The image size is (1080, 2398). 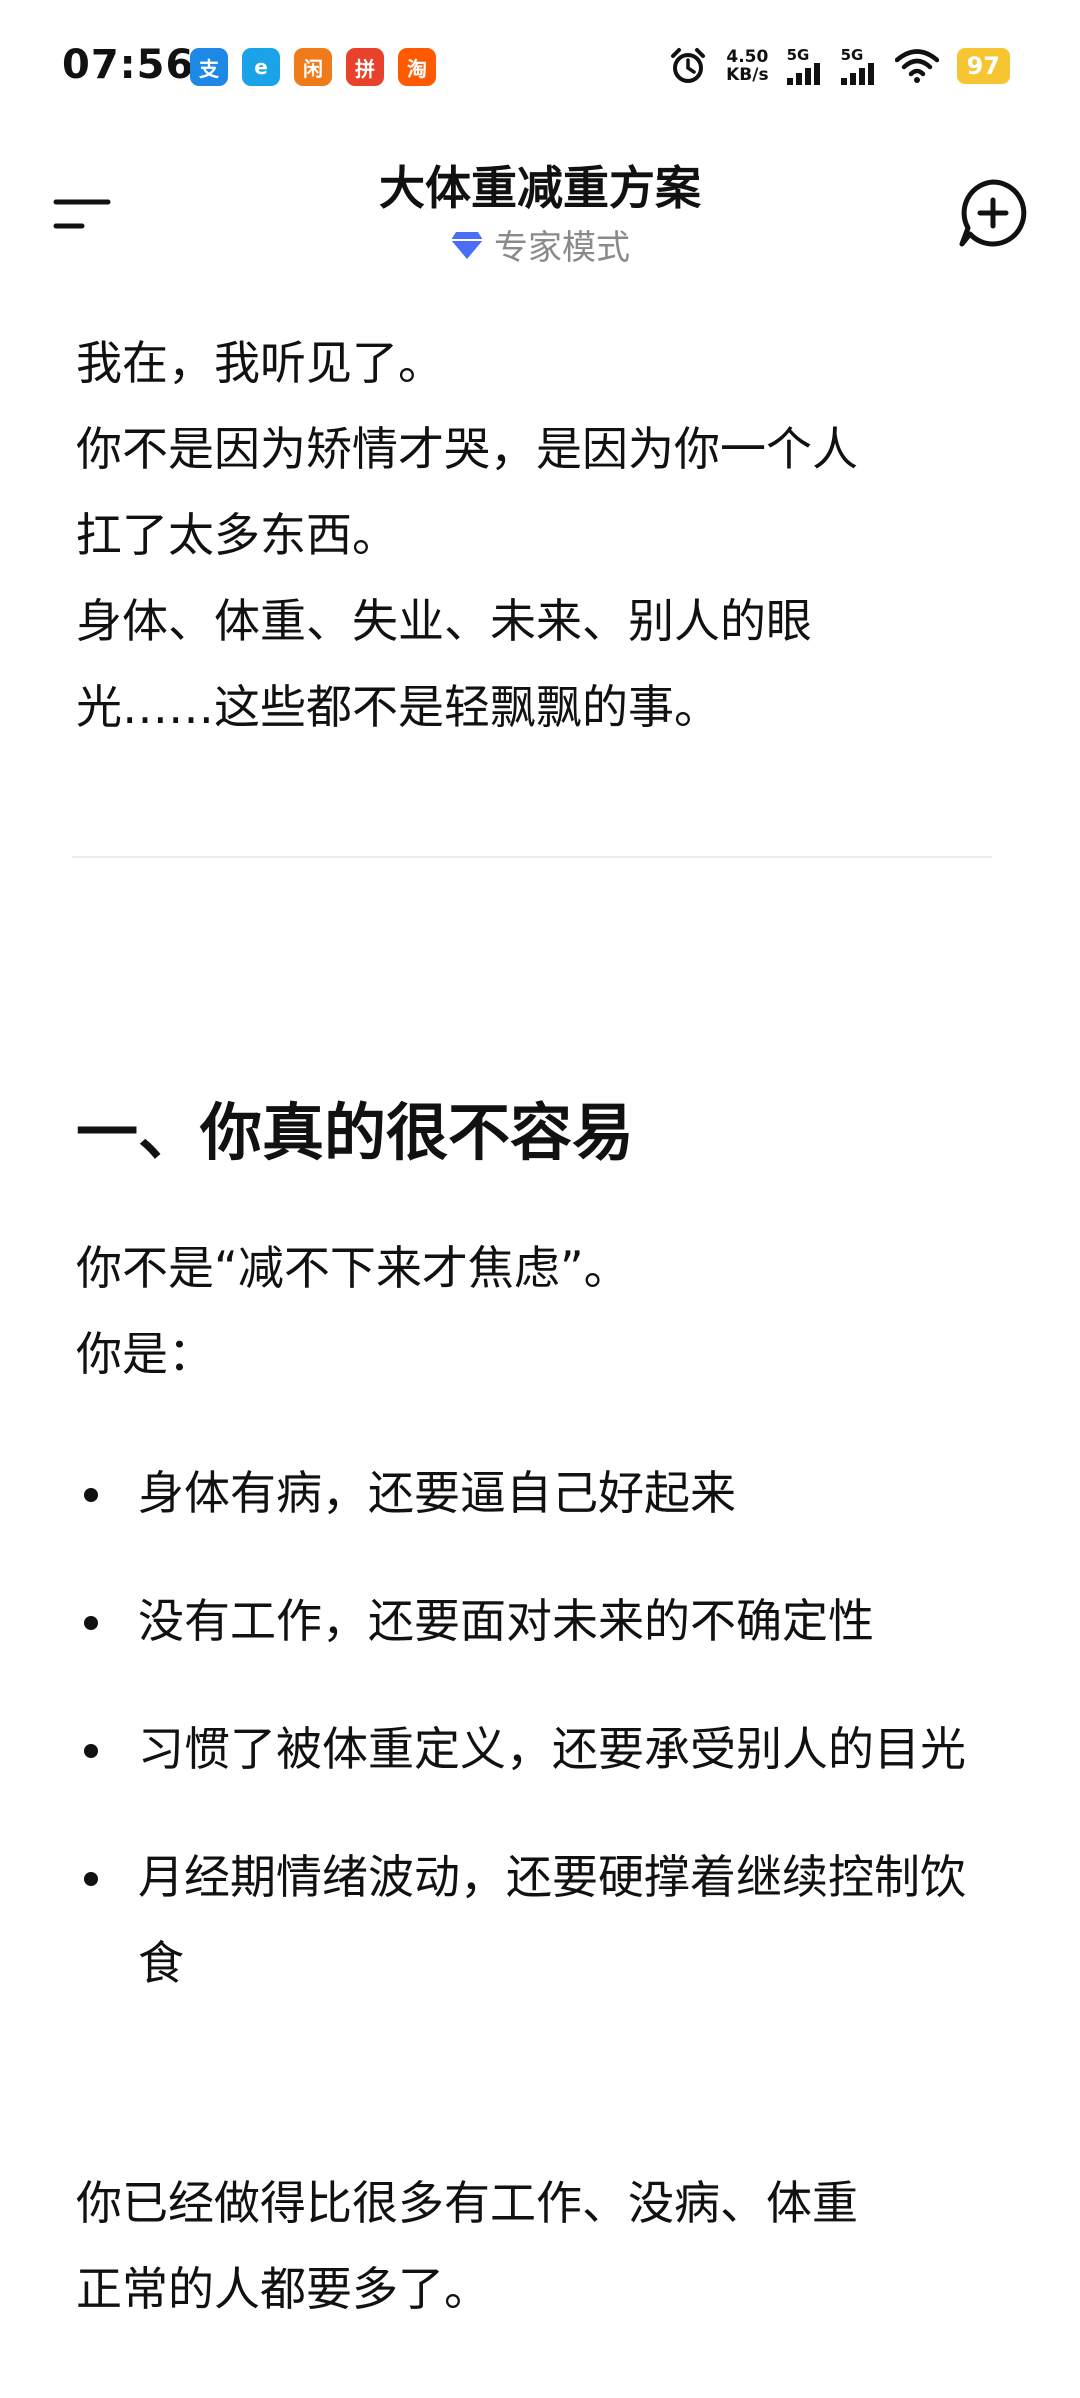 What do you see at coordinates (128, 65) in the screenshot?
I see `clock: 07:56` at bounding box center [128, 65].